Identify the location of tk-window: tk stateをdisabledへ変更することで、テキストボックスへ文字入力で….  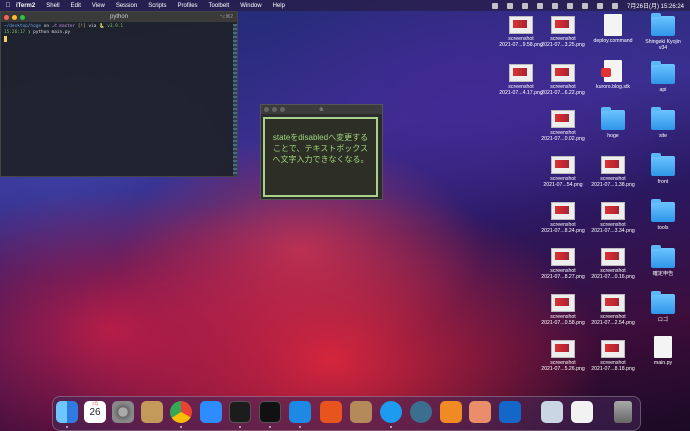
(321, 152).